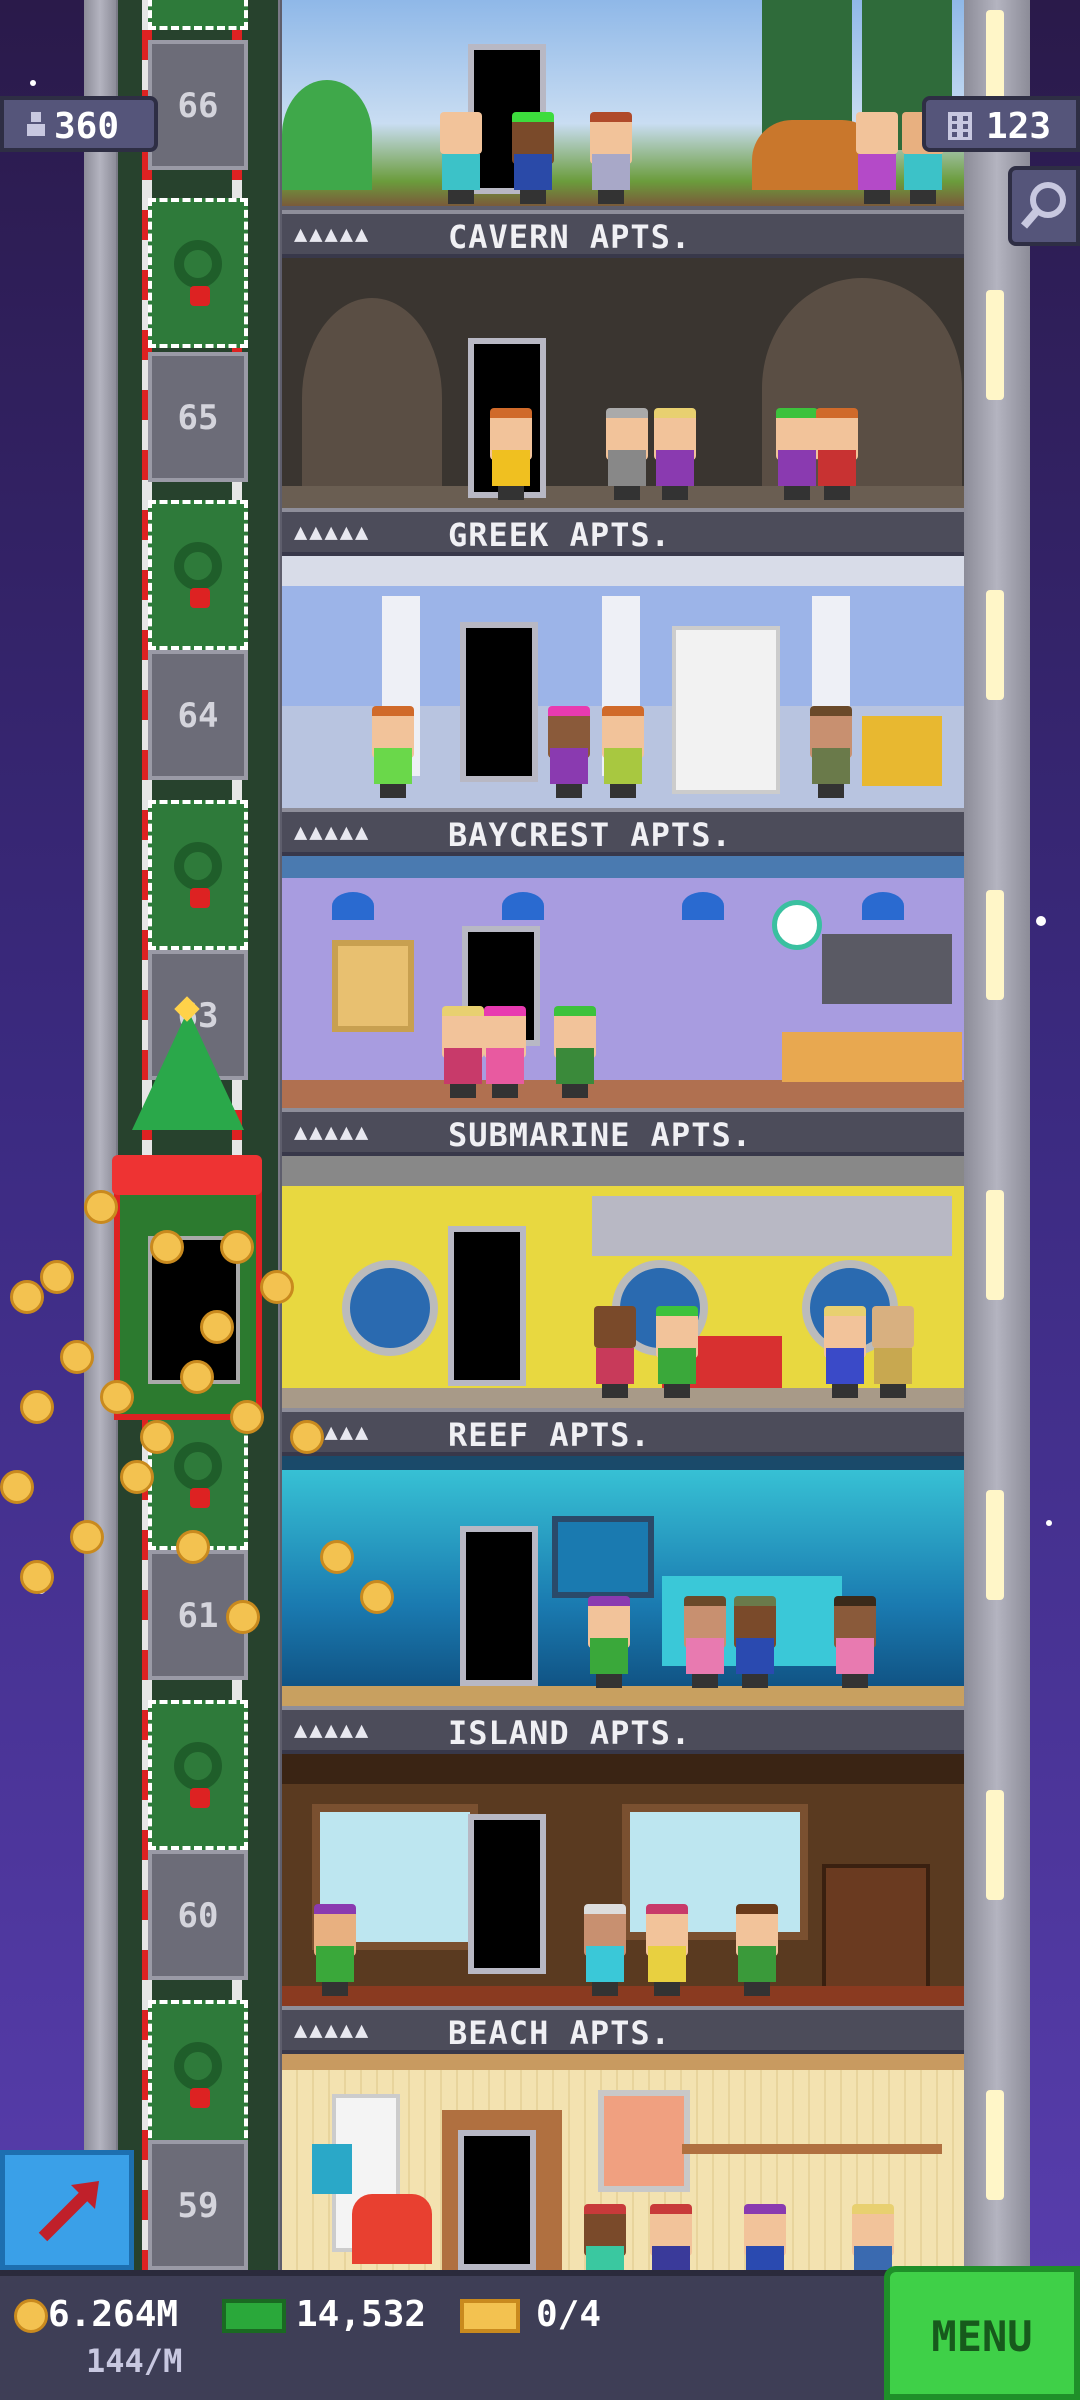 The image size is (1080, 2400). What do you see at coordinates (198, 1135) in the screenshot?
I see `elevator-shaft: 66 65 64 63 62 61 60 59` at bounding box center [198, 1135].